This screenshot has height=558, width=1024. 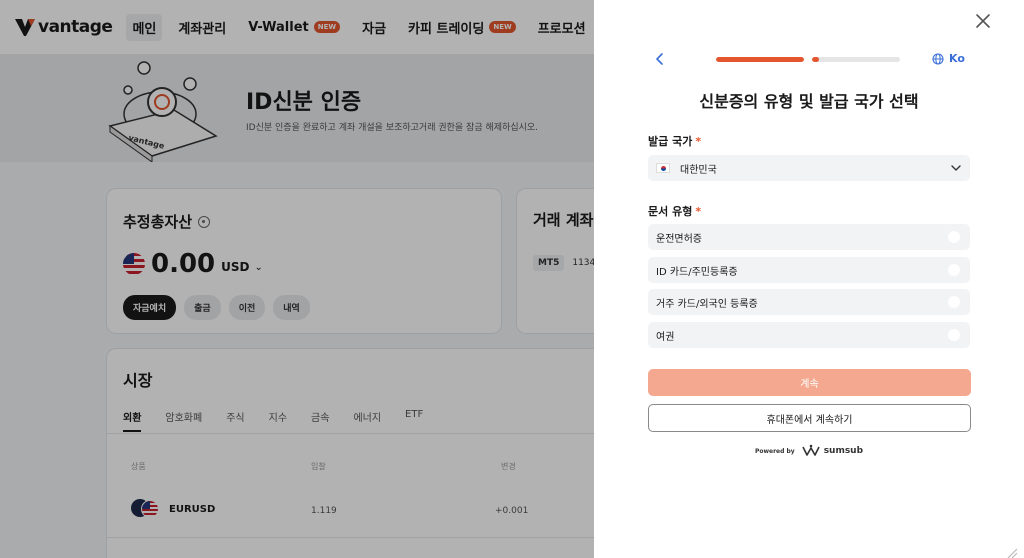 I want to click on close-icon, so click(x=983, y=21).